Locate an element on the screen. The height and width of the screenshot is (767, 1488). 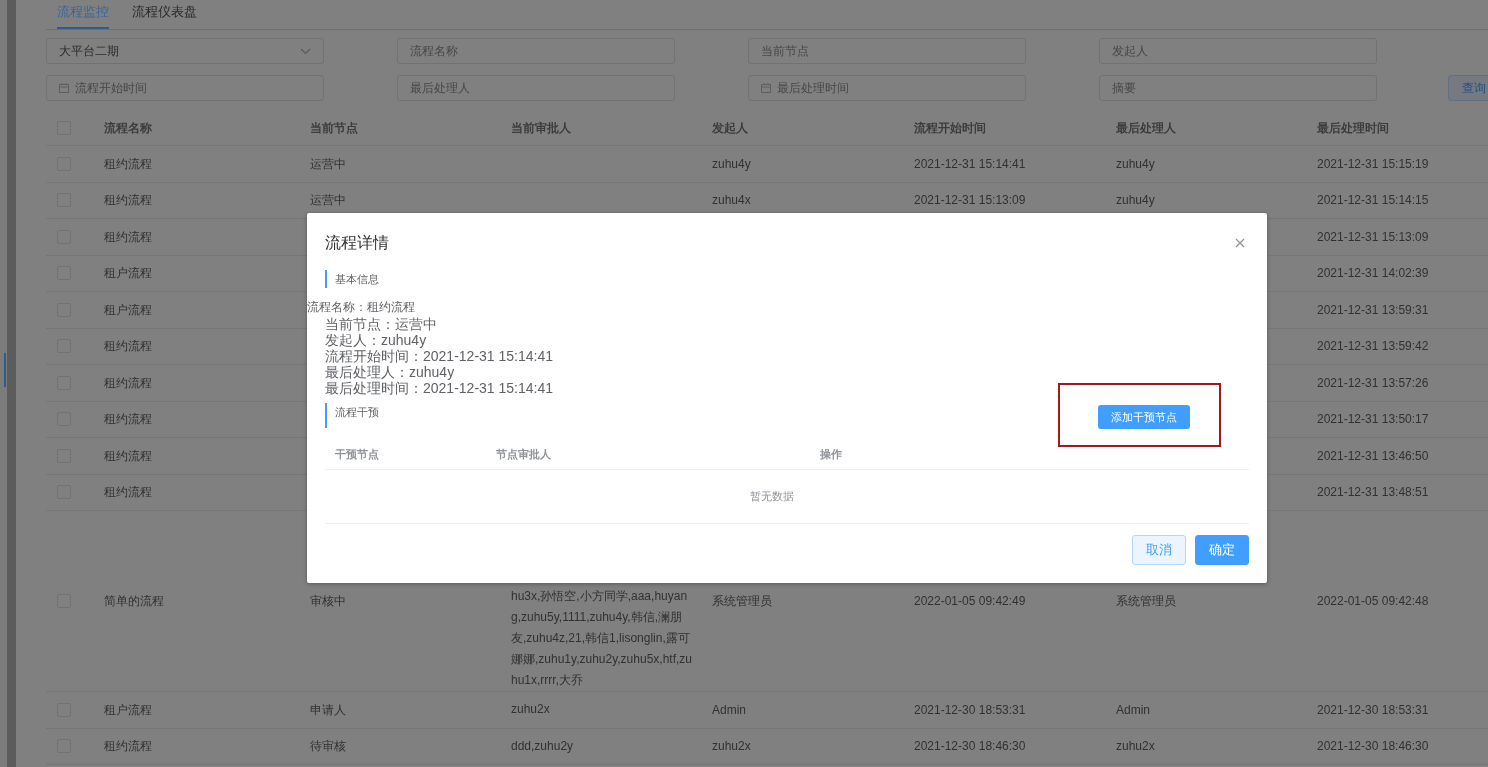
table-cell: hu3x,孙悟空,小方同学,aaa,huyang,zuhu5y,1111,zuhu4y,韩信,澜朋友,zuhu4z,21,韩信1,lisonglin,露可娜娜,zuhu1y,zuhu2y,zuhu5x,htf,zuhu1x,rrrr,大乔 is located at coordinates (601, 638).